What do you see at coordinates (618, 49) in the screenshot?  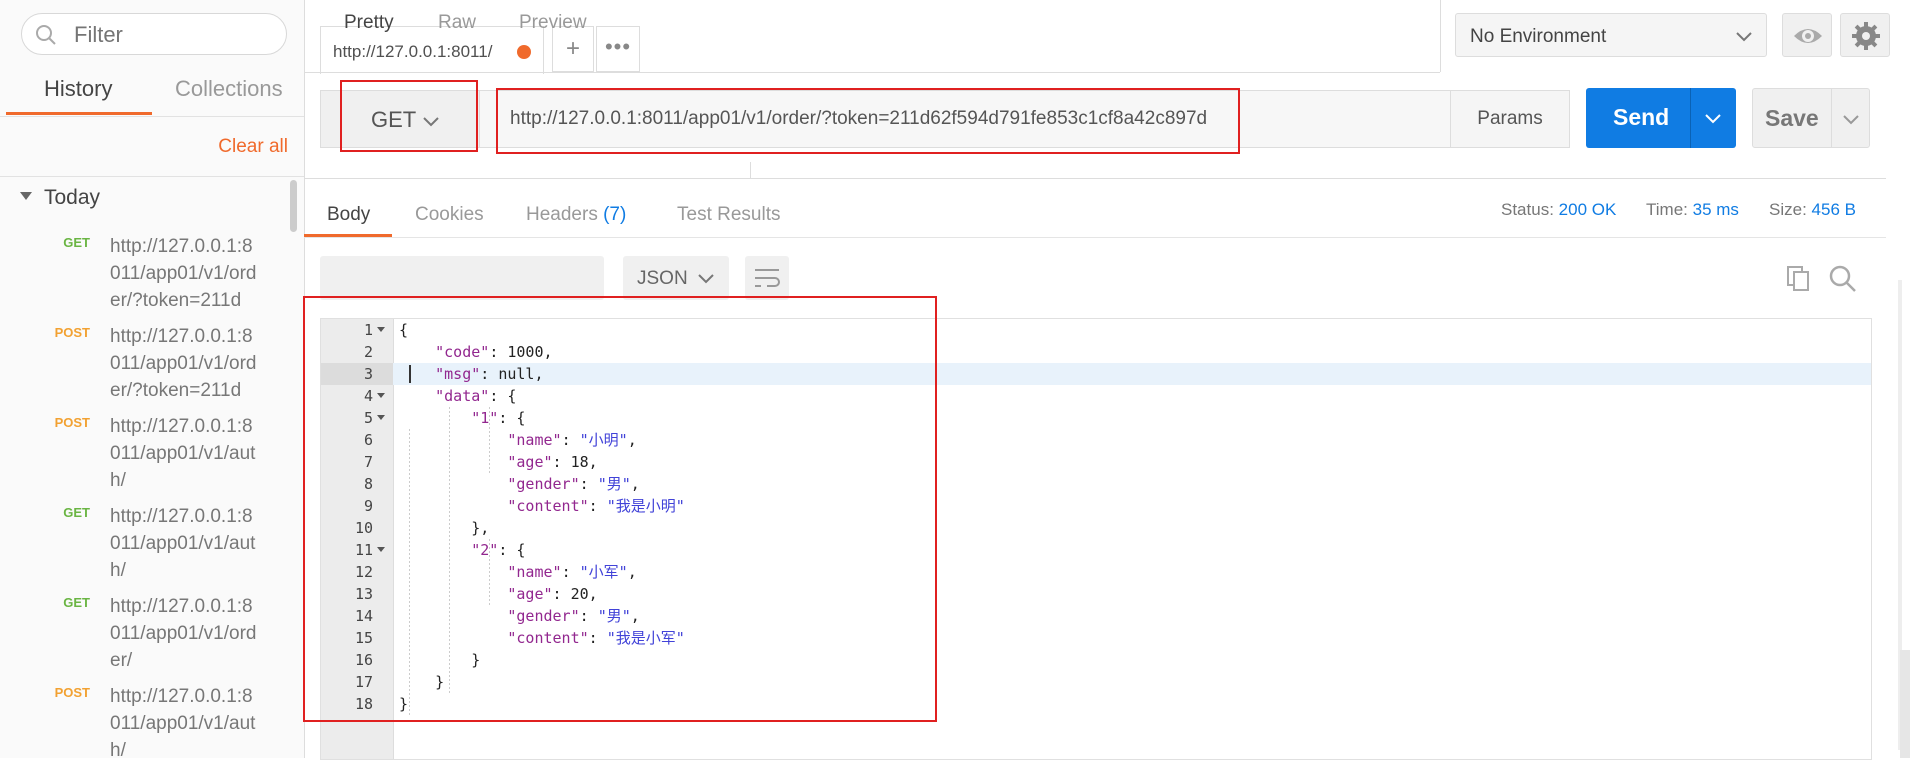 I see `more-tabs-button: •••` at bounding box center [618, 49].